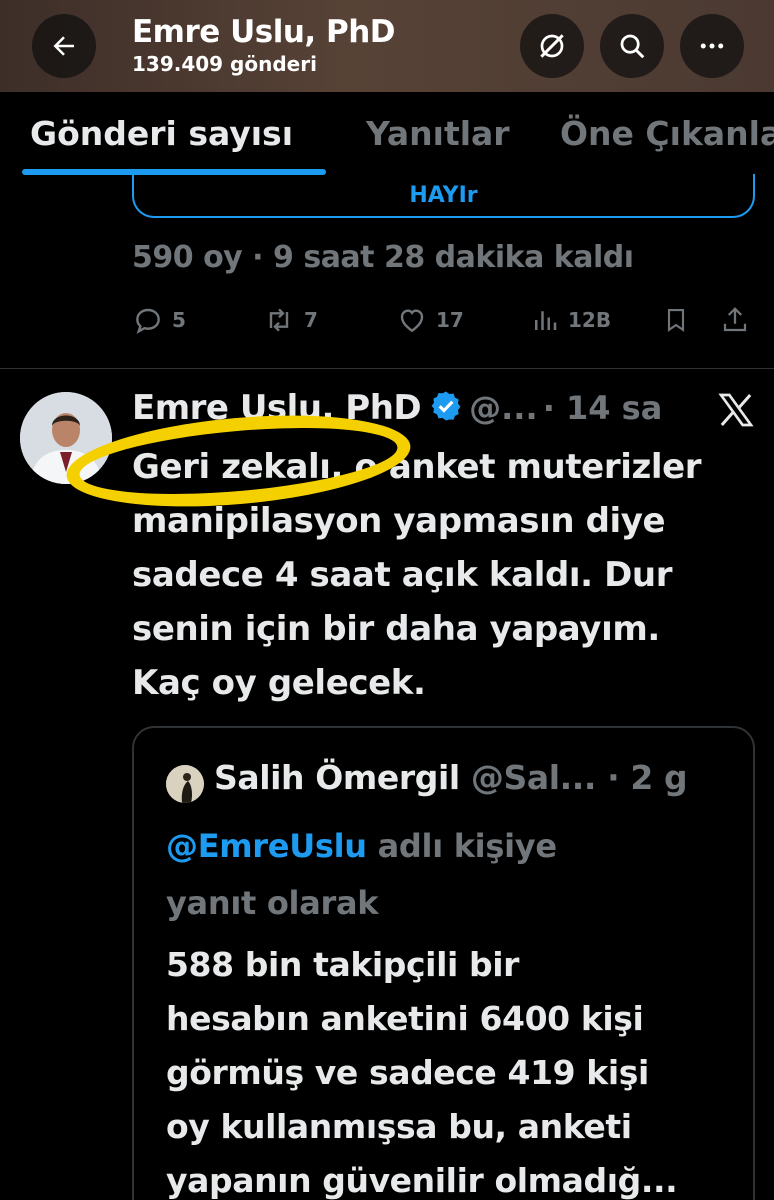  What do you see at coordinates (179, 320) in the screenshot?
I see `reply-count: 5` at bounding box center [179, 320].